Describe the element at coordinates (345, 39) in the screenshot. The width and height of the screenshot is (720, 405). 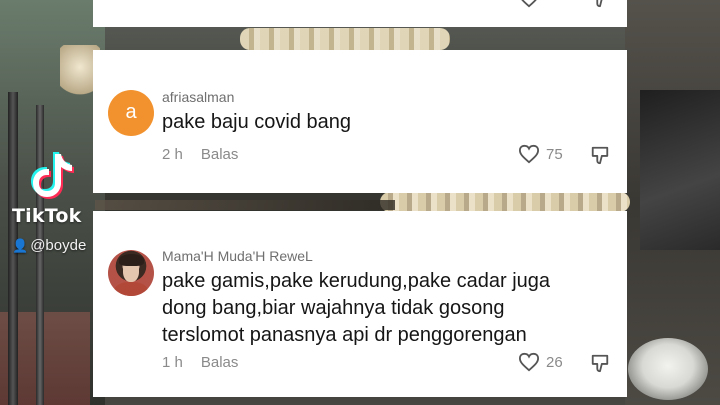
I see `background-fried-food-top` at that location.